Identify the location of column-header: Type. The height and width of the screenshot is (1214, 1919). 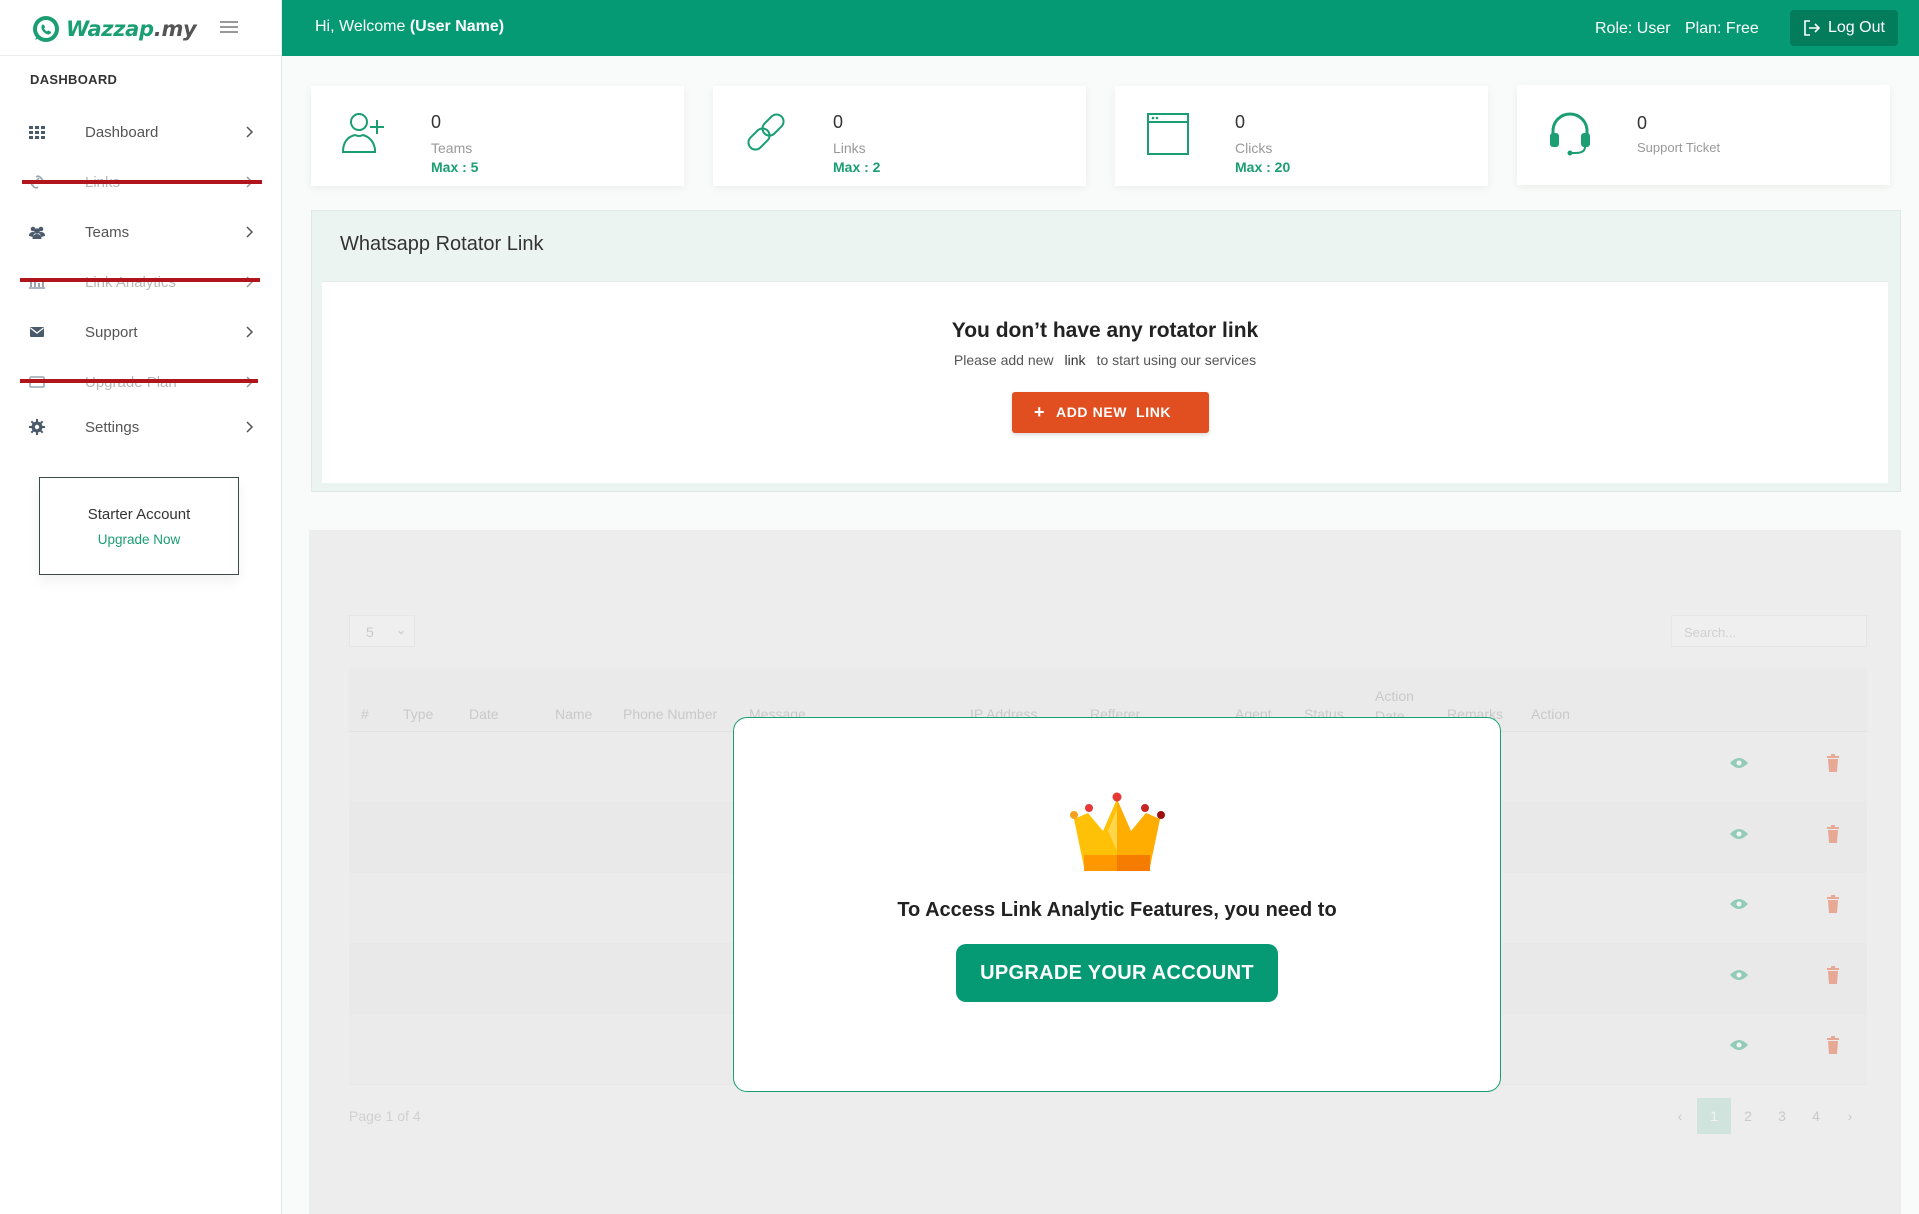
(418, 714).